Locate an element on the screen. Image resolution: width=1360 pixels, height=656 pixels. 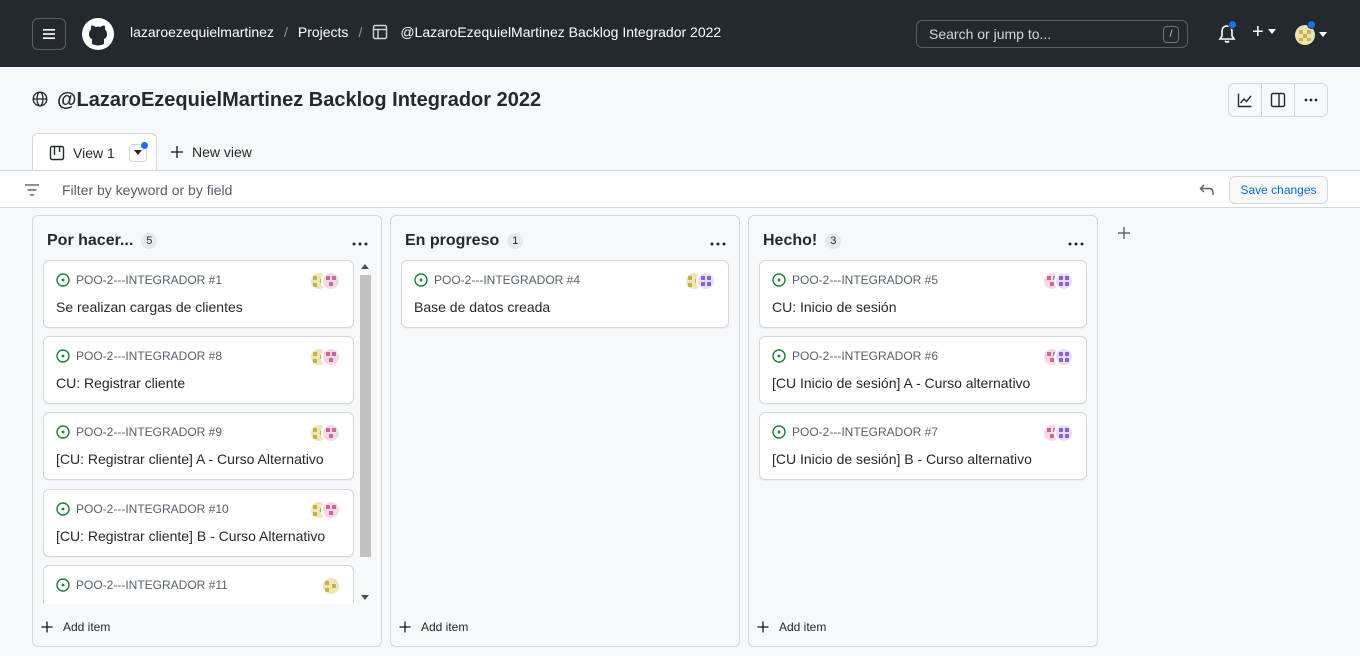
insights-button is located at coordinates (1245, 100).